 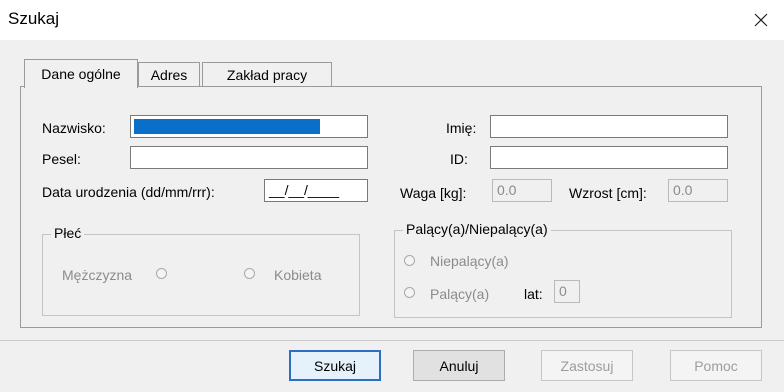 What do you see at coordinates (409, 260) in the screenshot?
I see `niepalacy-radio` at bounding box center [409, 260].